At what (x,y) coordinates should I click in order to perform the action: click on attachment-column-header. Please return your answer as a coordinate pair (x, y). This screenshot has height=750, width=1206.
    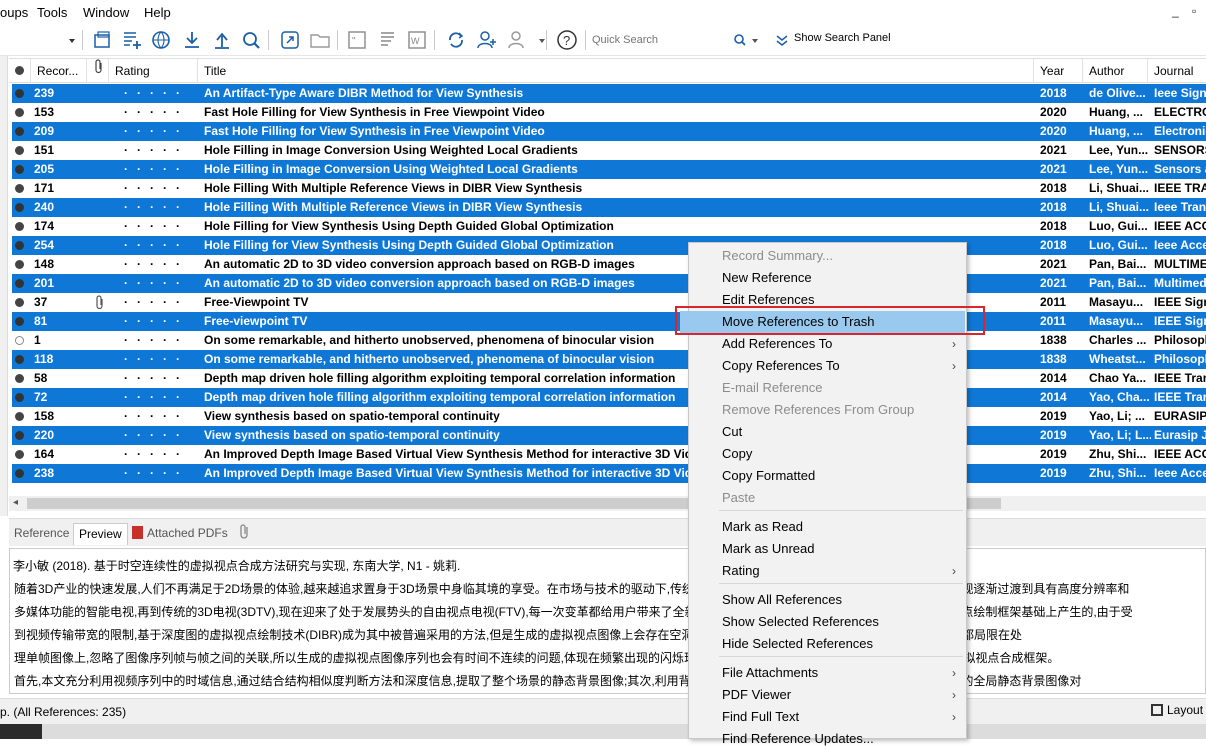
    Looking at the image, I should click on (98, 71).